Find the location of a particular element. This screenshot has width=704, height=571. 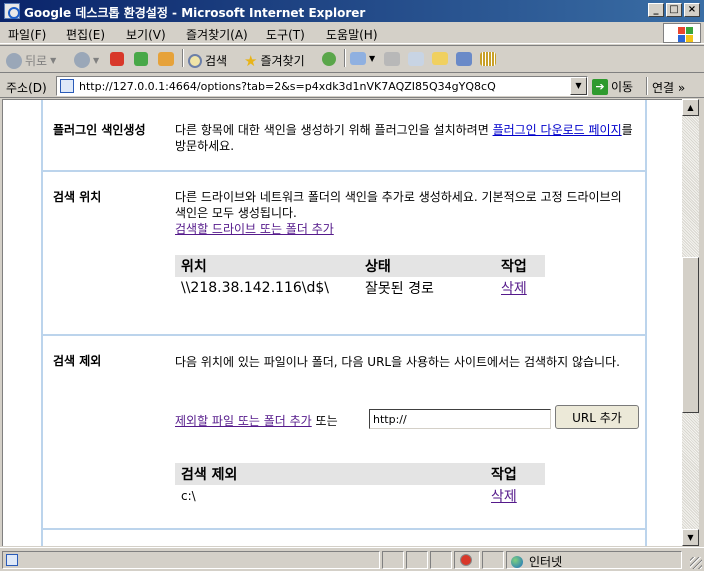

forward-arrow-icon is located at coordinates (82, 60).